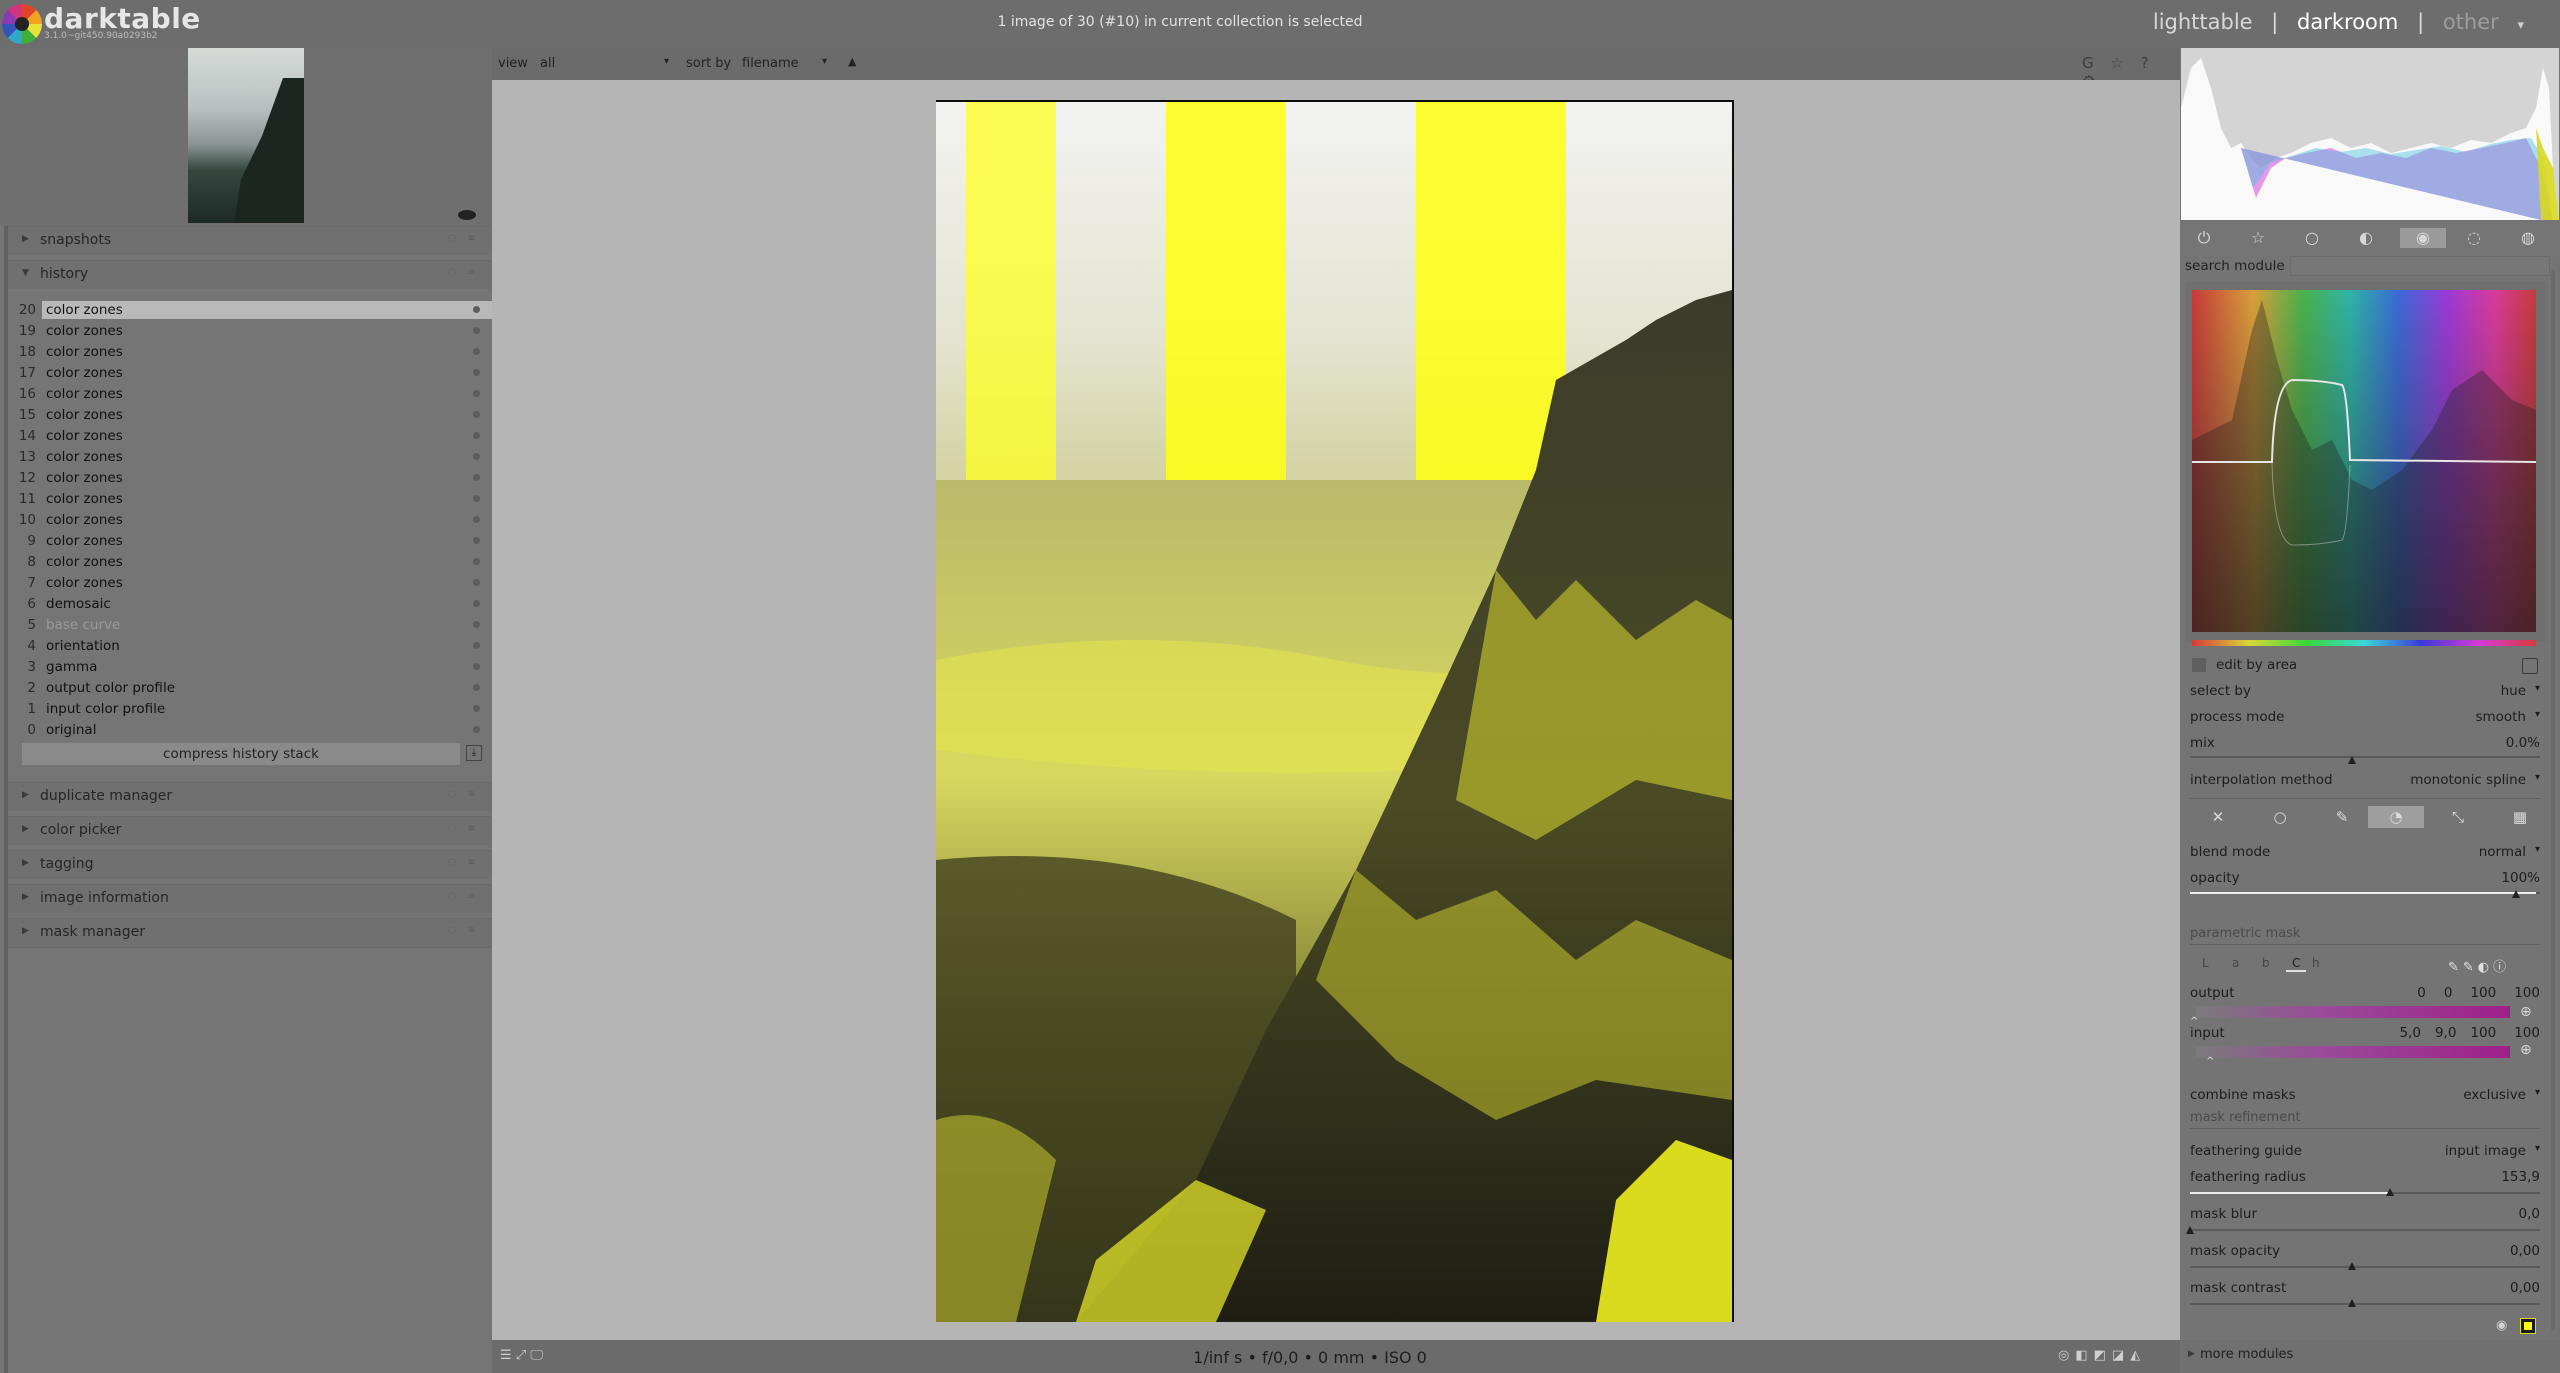 This screenshot has width=2560, height=1373. What do you see at coordinates (2365, 1267) in the screenshot?
I see `mask-opacity-track` at bounding box center [2365, 1267].